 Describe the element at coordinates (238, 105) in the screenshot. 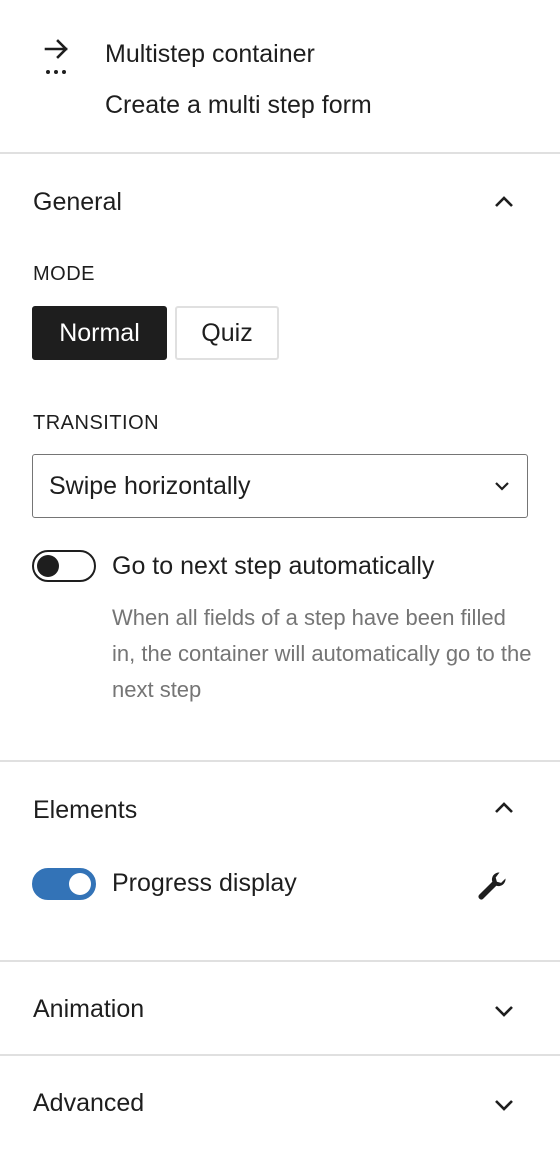

I see `block-description: Create a multi step form` at that location.